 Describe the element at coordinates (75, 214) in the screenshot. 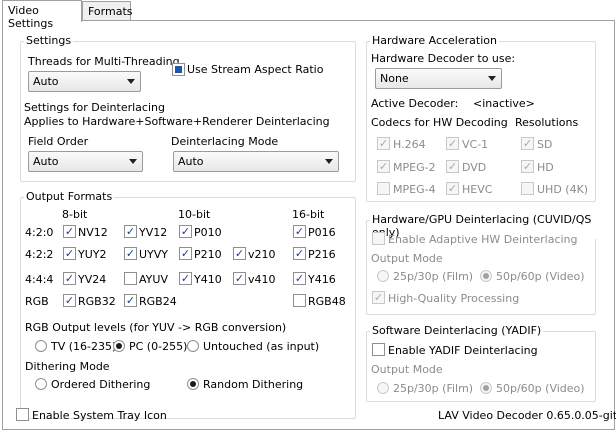

I see `col-8bit: 8-bit` at that location.